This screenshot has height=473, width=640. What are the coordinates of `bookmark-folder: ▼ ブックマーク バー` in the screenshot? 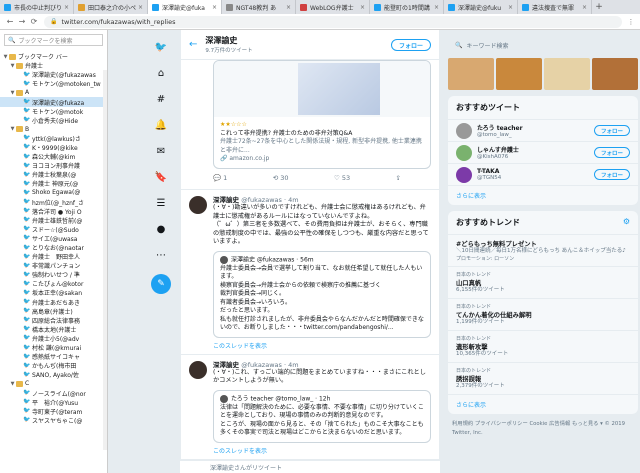 It's located at (53, 56).